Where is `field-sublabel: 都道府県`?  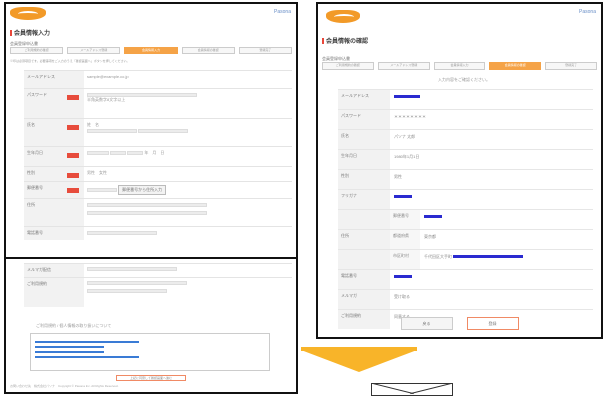
field-sublabel: 都道府県 is located at coordinates (405, 239).